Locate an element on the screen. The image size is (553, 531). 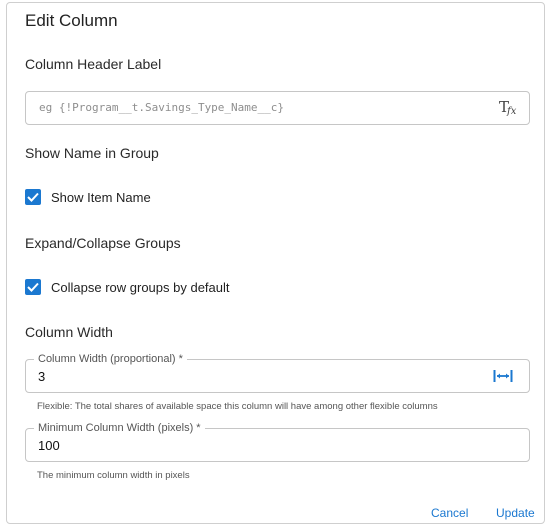
column-header-label-placeholder: eg {!Program__t.Savings_Type_Name__c} is located at coordinates (162, 107).